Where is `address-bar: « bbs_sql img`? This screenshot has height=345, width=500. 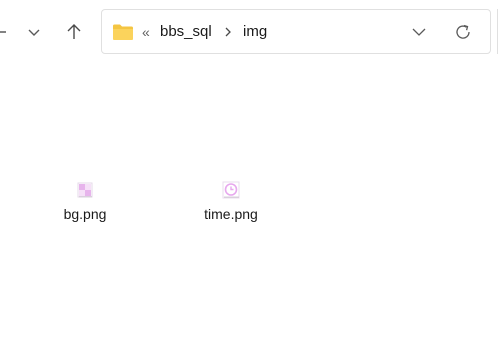
address-bar: « bbs_sql img is located at coordinates (296, 31).